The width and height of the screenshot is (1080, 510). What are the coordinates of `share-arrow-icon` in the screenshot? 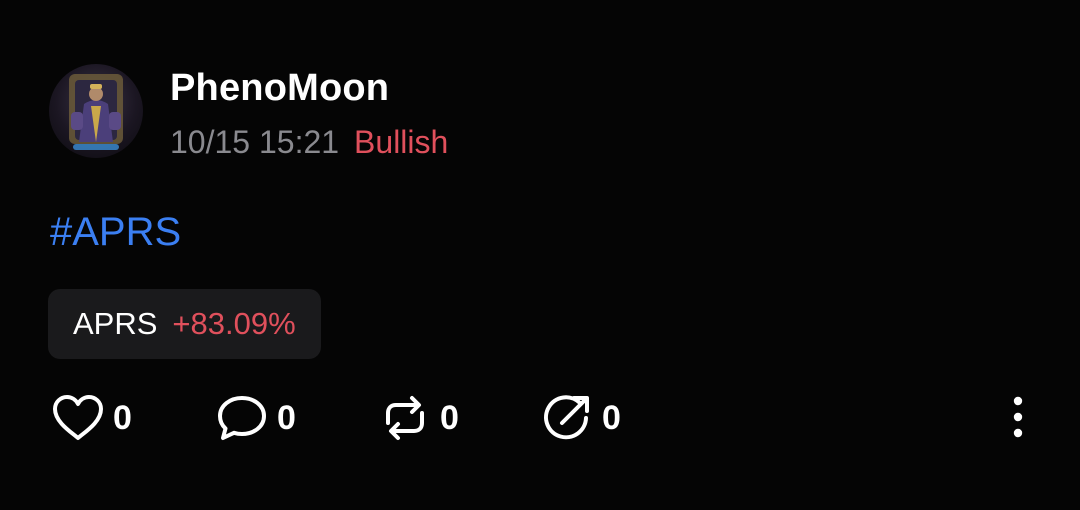 It's located at (567, 418).